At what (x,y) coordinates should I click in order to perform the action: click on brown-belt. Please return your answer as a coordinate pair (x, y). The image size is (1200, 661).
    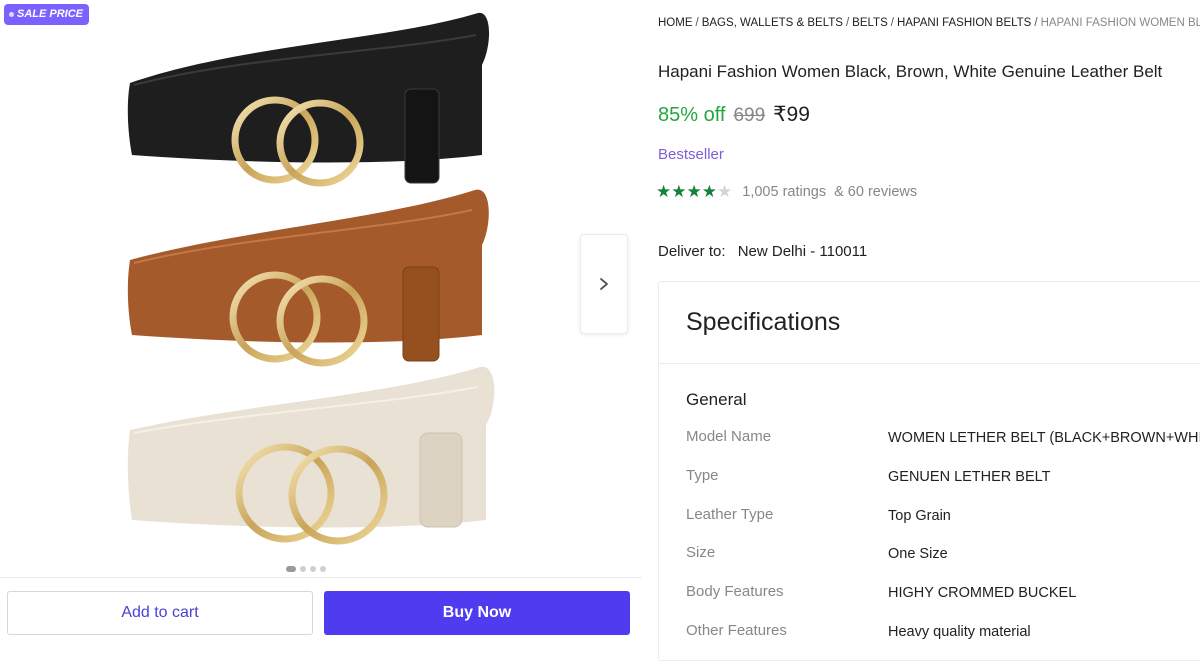
    Looking at the image, I should click on (308, 278).